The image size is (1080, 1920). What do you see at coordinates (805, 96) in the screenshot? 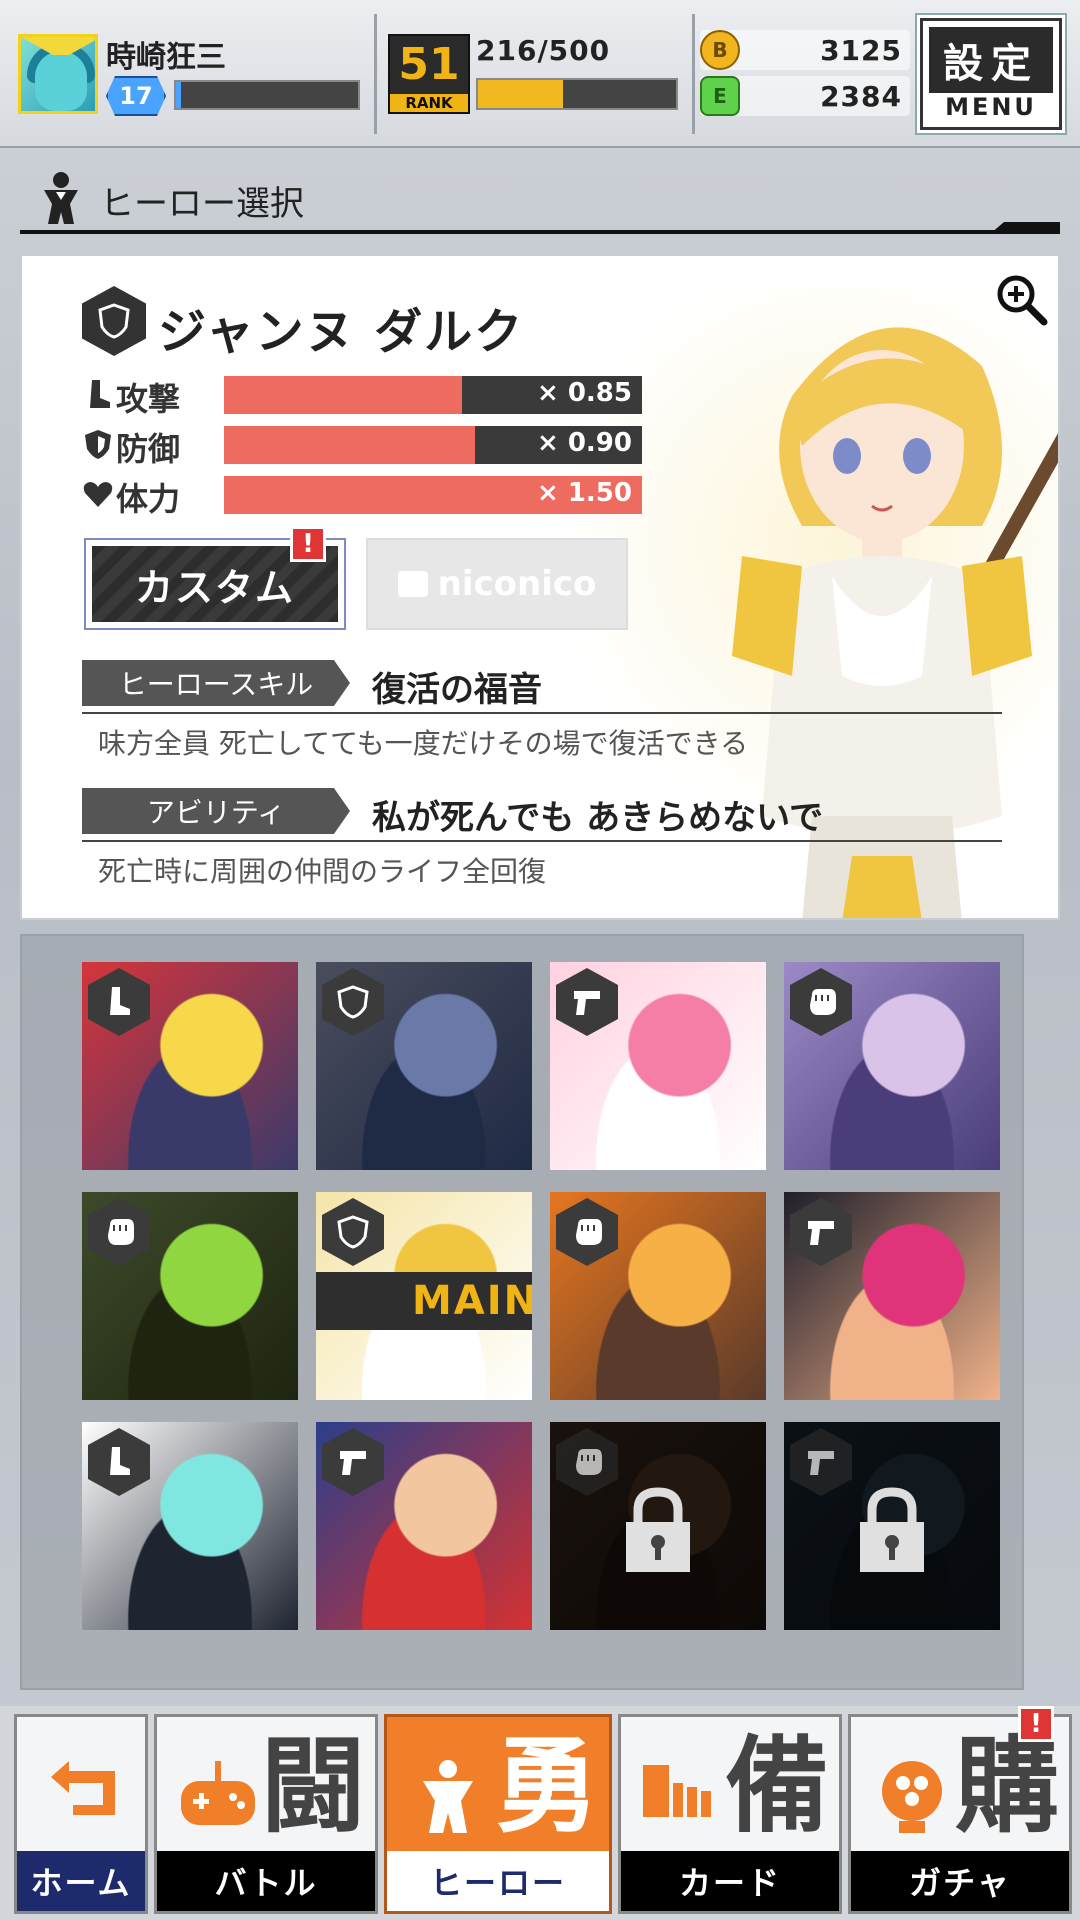
I see `gem-counter: E 2384` at bounding box center [805, 96].